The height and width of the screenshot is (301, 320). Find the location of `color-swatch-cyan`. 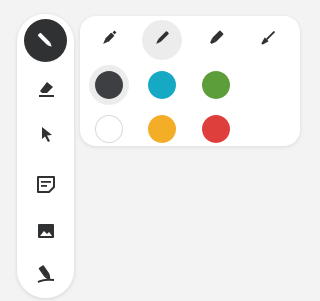

color-swatch-cyan is located at coordinates (162, 85).